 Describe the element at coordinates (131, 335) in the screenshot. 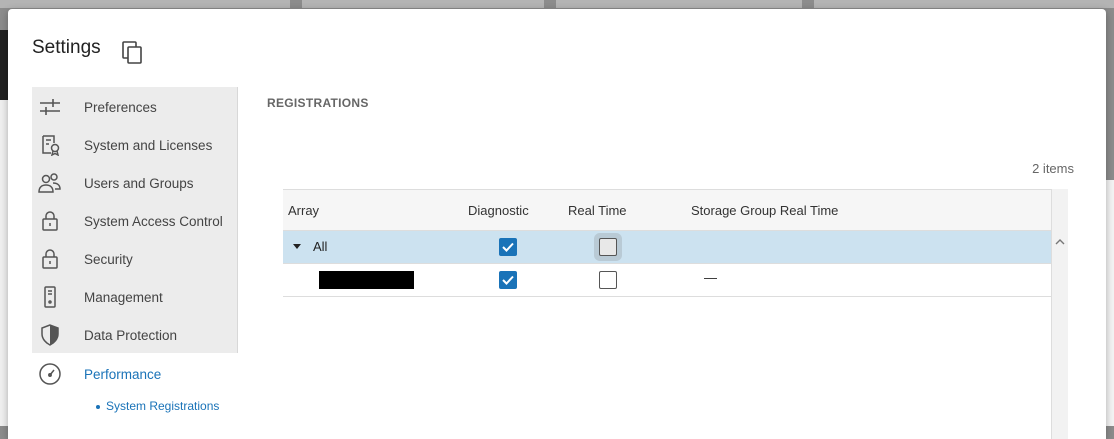

I see `sidebar-item-label: Data Protection` at that location.